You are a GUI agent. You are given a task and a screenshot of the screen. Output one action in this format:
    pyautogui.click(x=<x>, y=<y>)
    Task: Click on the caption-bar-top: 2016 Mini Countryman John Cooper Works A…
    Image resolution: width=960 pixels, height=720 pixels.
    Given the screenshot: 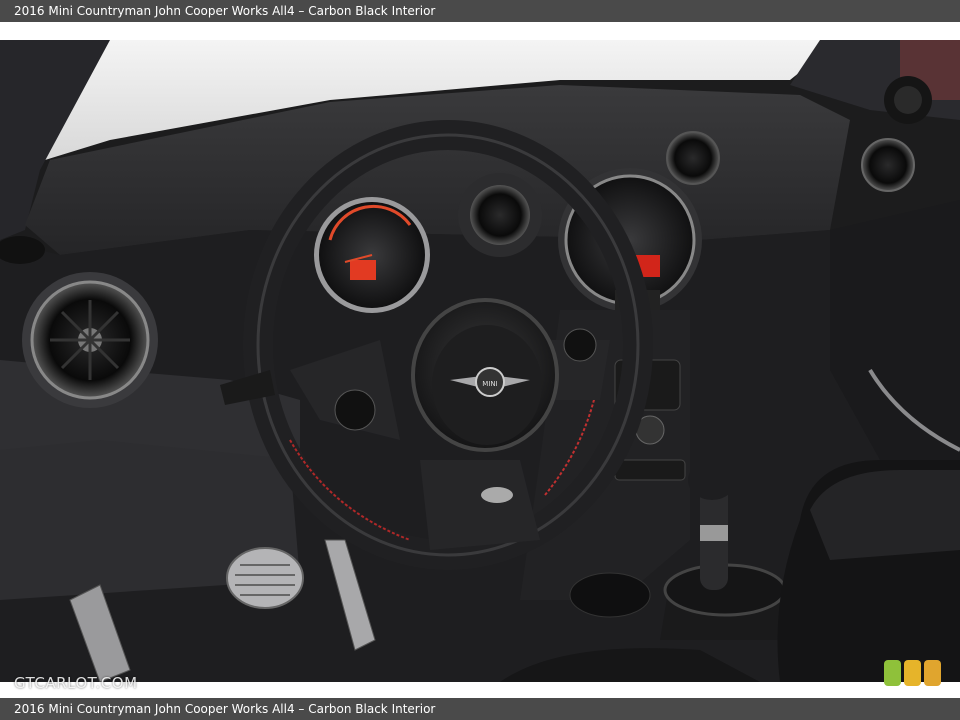 What is the action you would take?
    pyautogui.click(x=480, y=11)
    